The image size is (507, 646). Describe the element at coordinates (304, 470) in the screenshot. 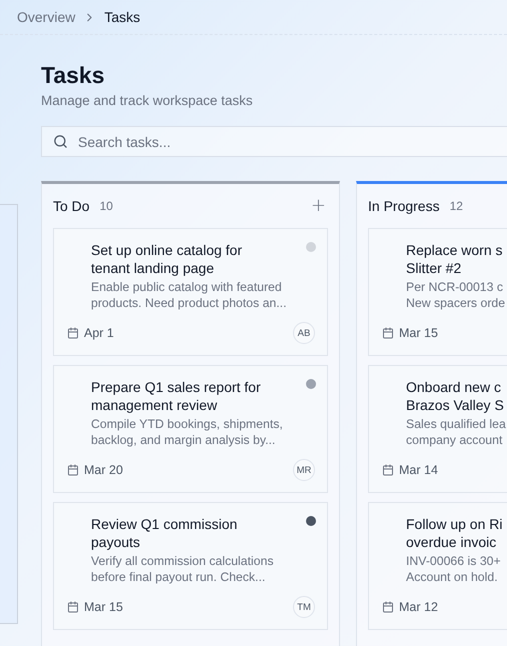

I see `assignee-avatar: MR` at that location.